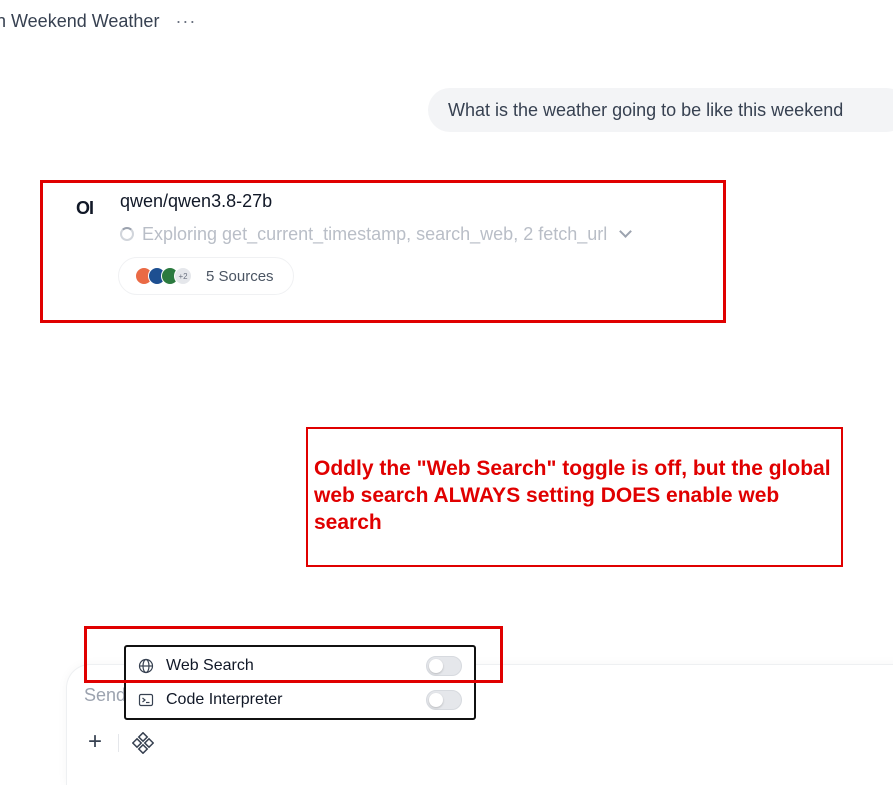 This screenshot has width=893, height=785. What do you see at coordinates (444, 700) in the screenshot?
I see `code-interpreter-toggle` at bounding box center [444, 700].